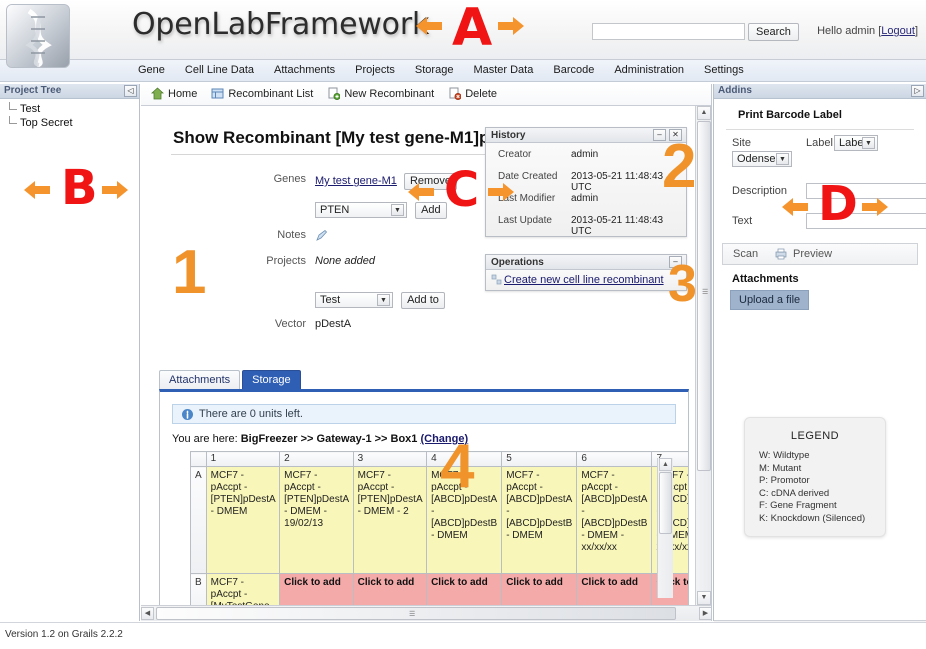 The height and width of the screenshot is (649, 926). I want to click on col-header-2: 2, so click(316, 459).